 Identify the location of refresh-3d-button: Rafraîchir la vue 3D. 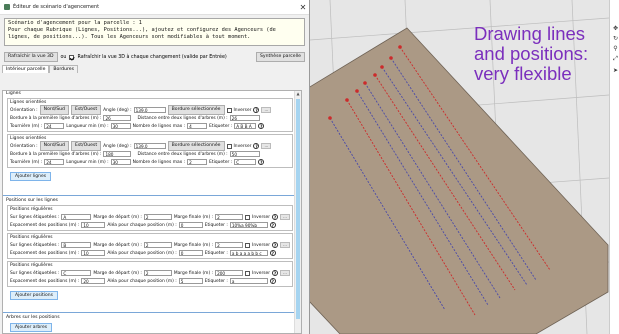
(31, 57).